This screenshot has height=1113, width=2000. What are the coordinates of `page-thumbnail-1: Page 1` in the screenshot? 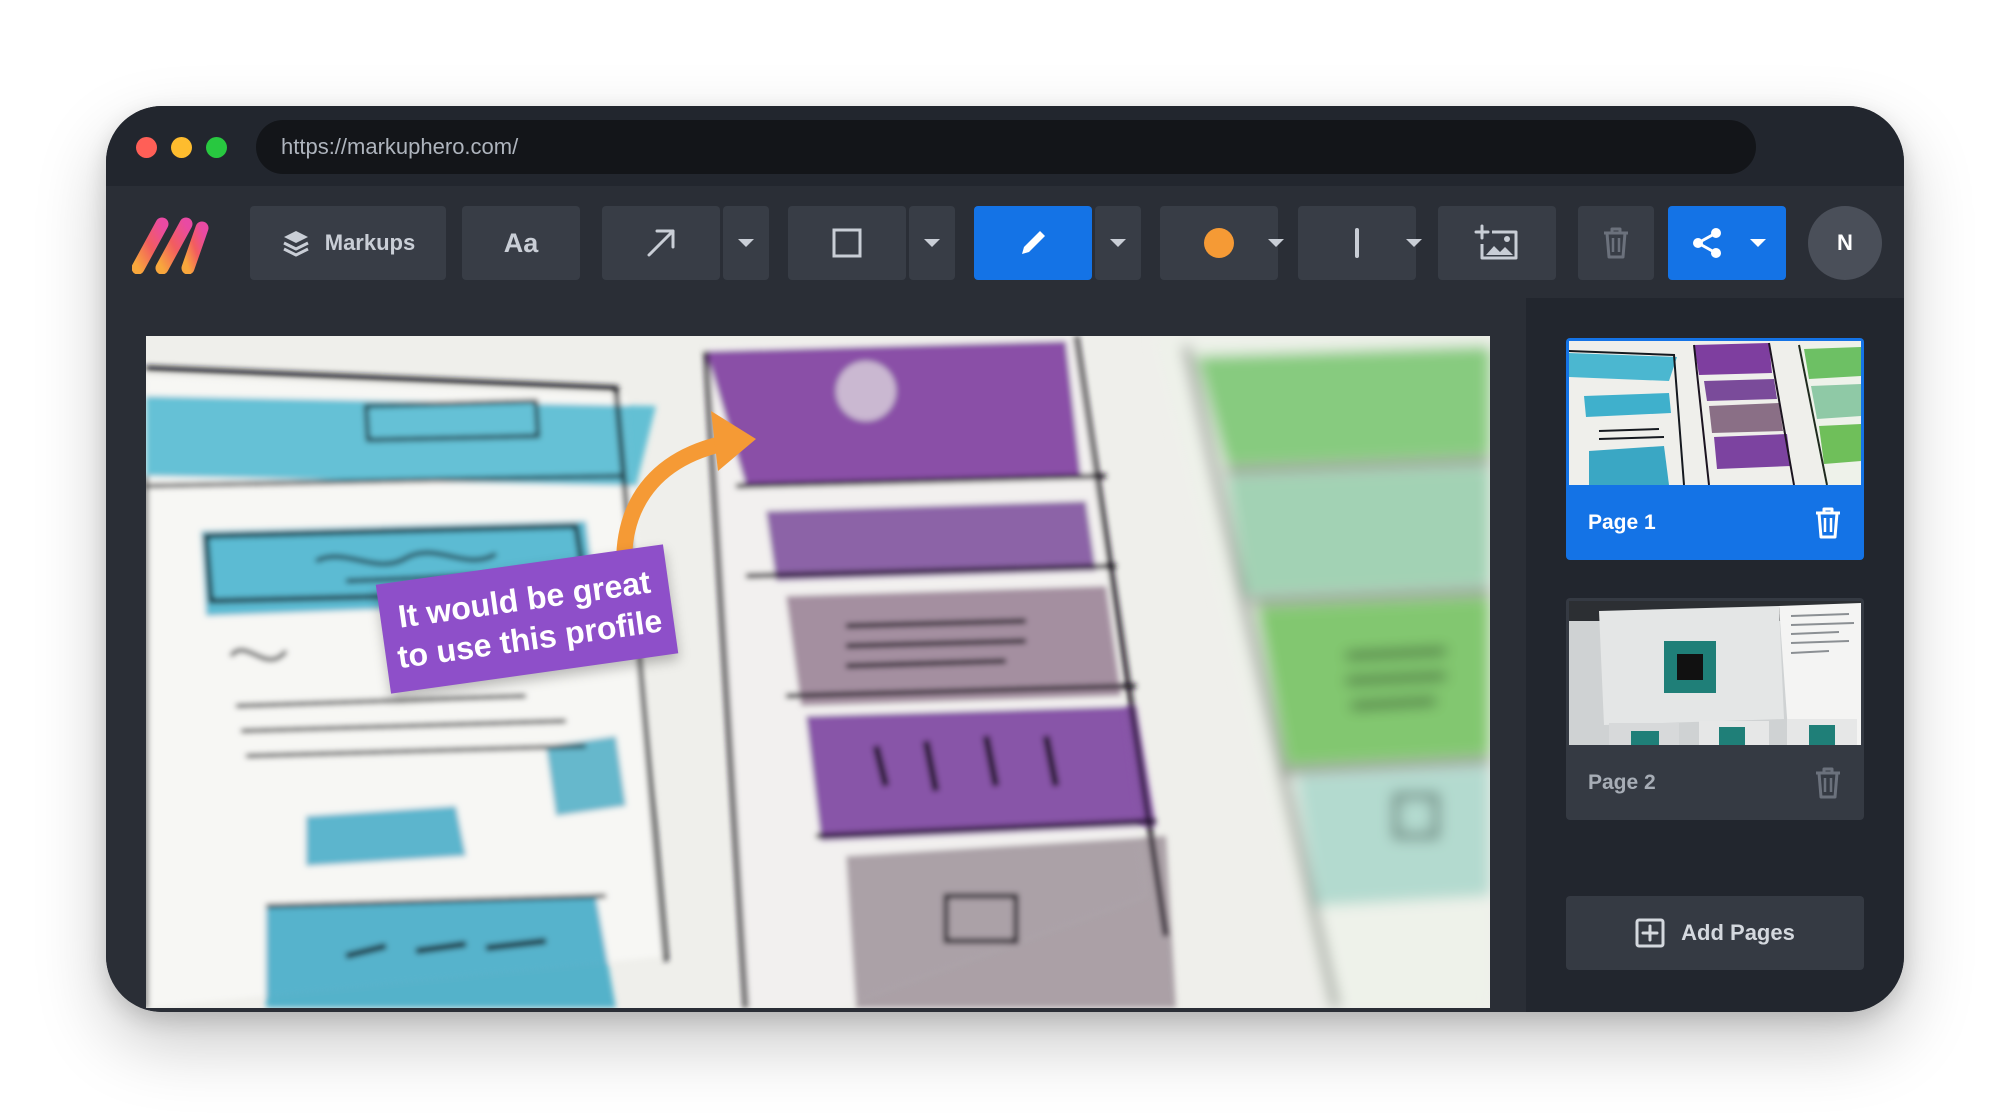 It's located at (1715, 449).